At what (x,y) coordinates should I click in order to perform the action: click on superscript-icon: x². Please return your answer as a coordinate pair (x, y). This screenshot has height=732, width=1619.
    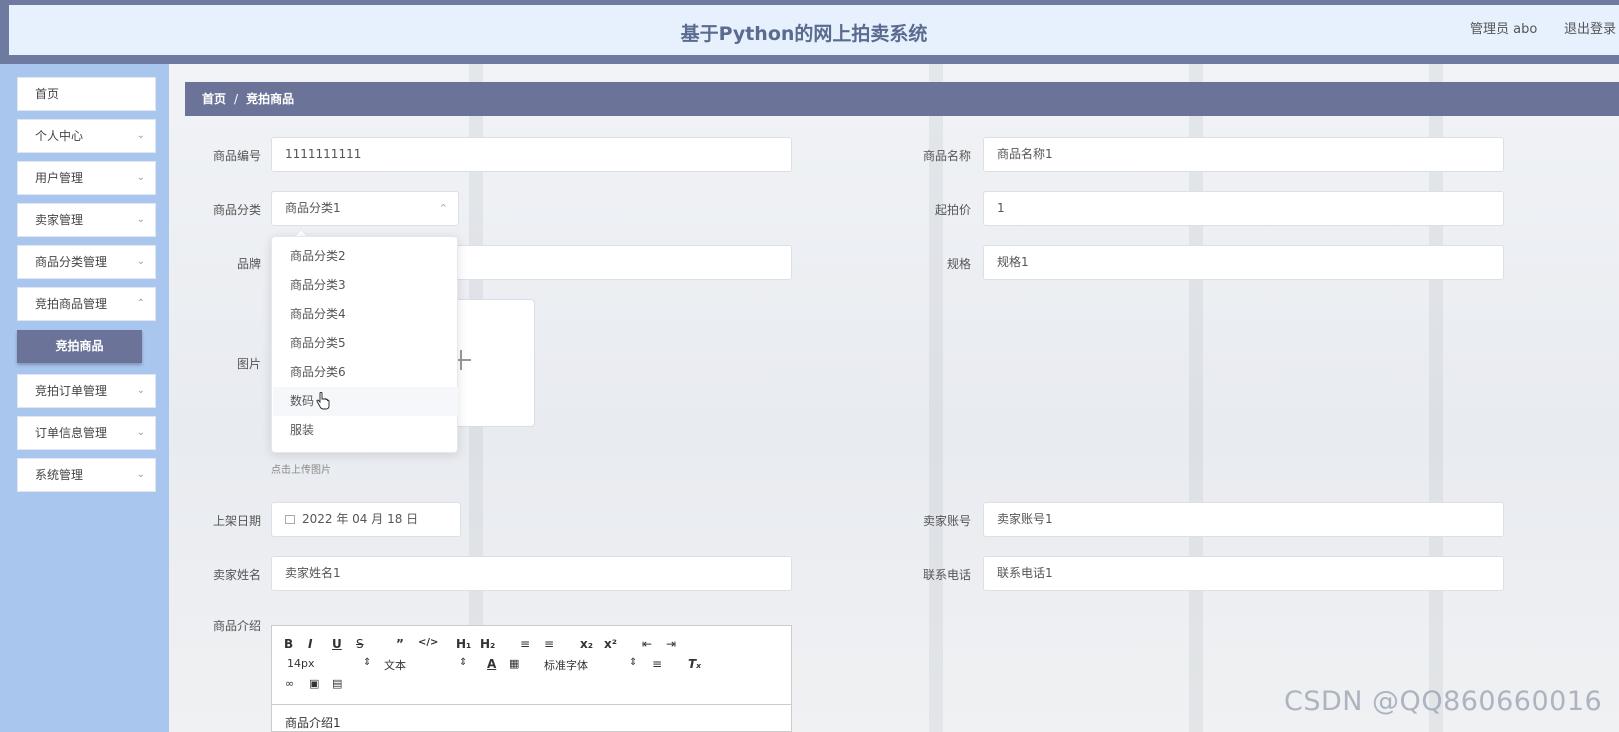
    Looking at the image, I should click on (610, 644).